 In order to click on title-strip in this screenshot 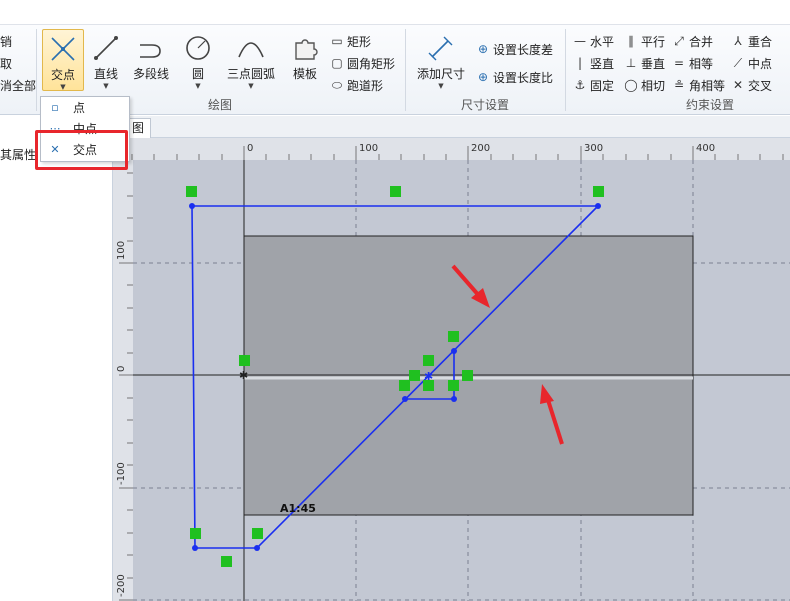, I will do `click(395, 12)`.